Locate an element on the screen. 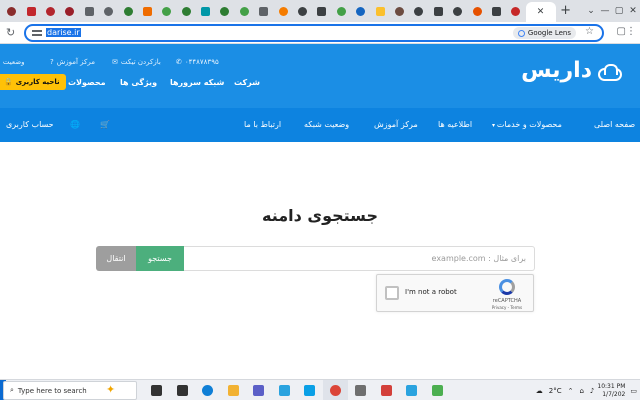 The image size is (640, 400). maximize-button: ▢ is located at coordinates (619, 11).